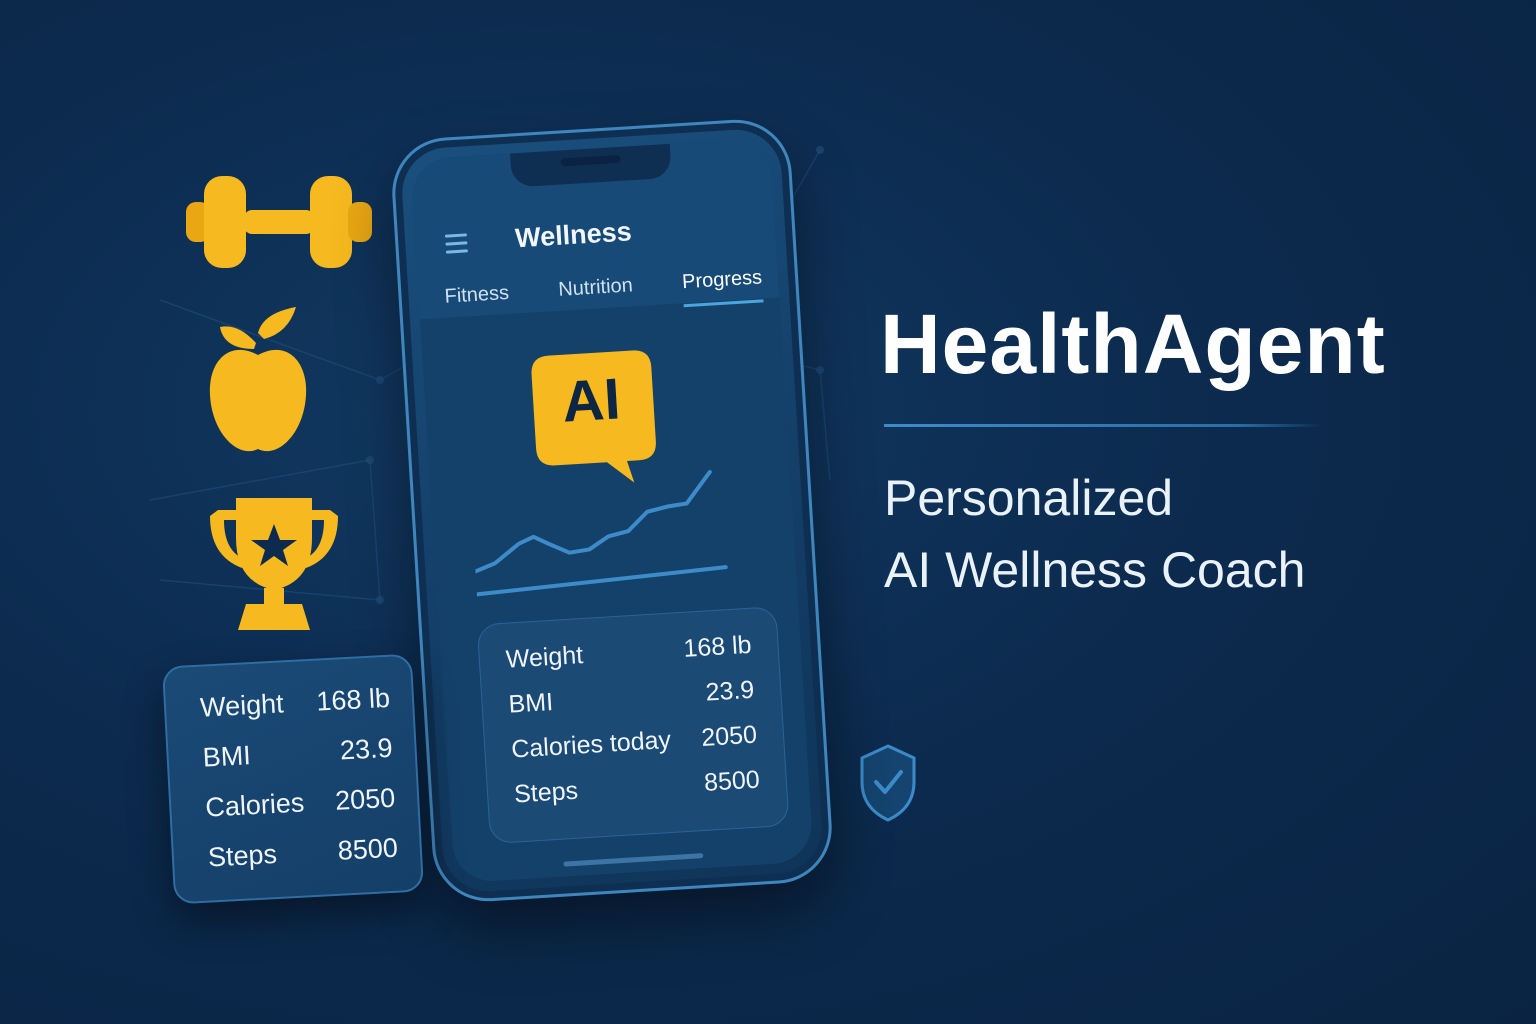  What do you see at coordinates (722, 287) in the screenshot?
I see `tab-progress: Progress` at bounding box center [722, 287].